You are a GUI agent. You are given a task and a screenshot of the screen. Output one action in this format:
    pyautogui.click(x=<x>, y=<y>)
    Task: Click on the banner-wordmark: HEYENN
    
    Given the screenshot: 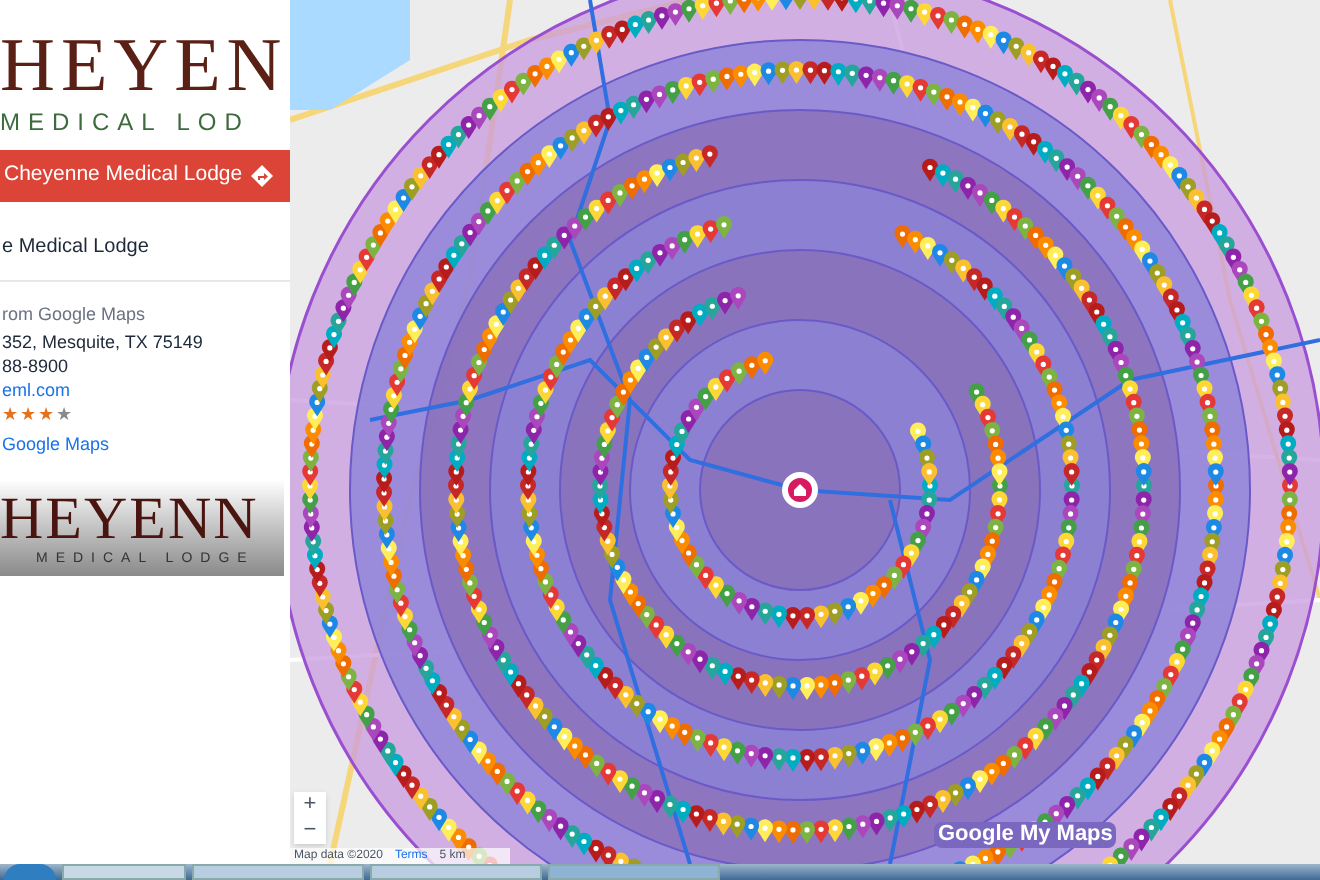 What is the action you would take?
    pyautogui.click(x=129, y=519)
    